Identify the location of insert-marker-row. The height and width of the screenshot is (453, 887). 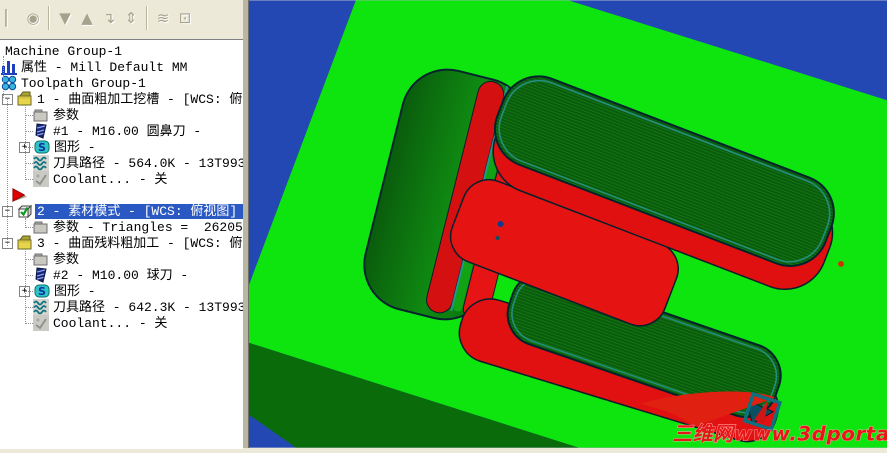
(121, 195).